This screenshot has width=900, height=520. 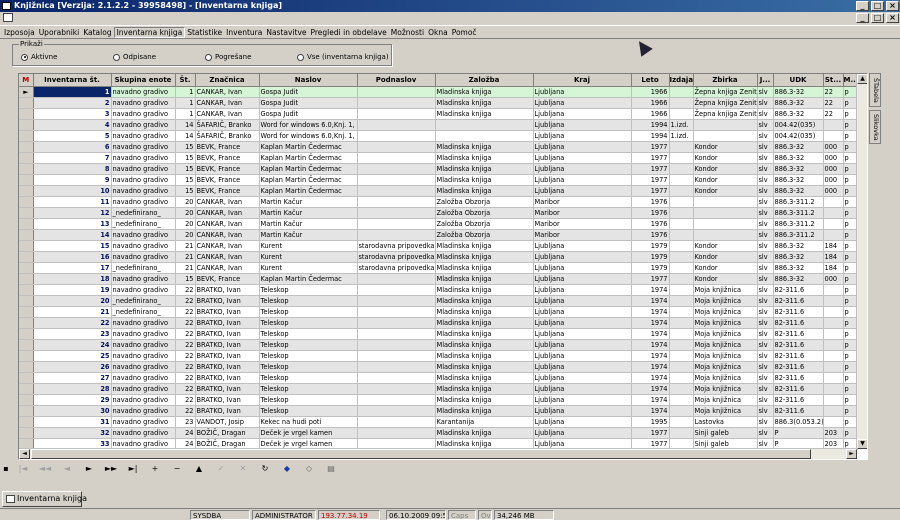 I want to click on radio-aktivne: Aktivne, so click(x=39, y=57).